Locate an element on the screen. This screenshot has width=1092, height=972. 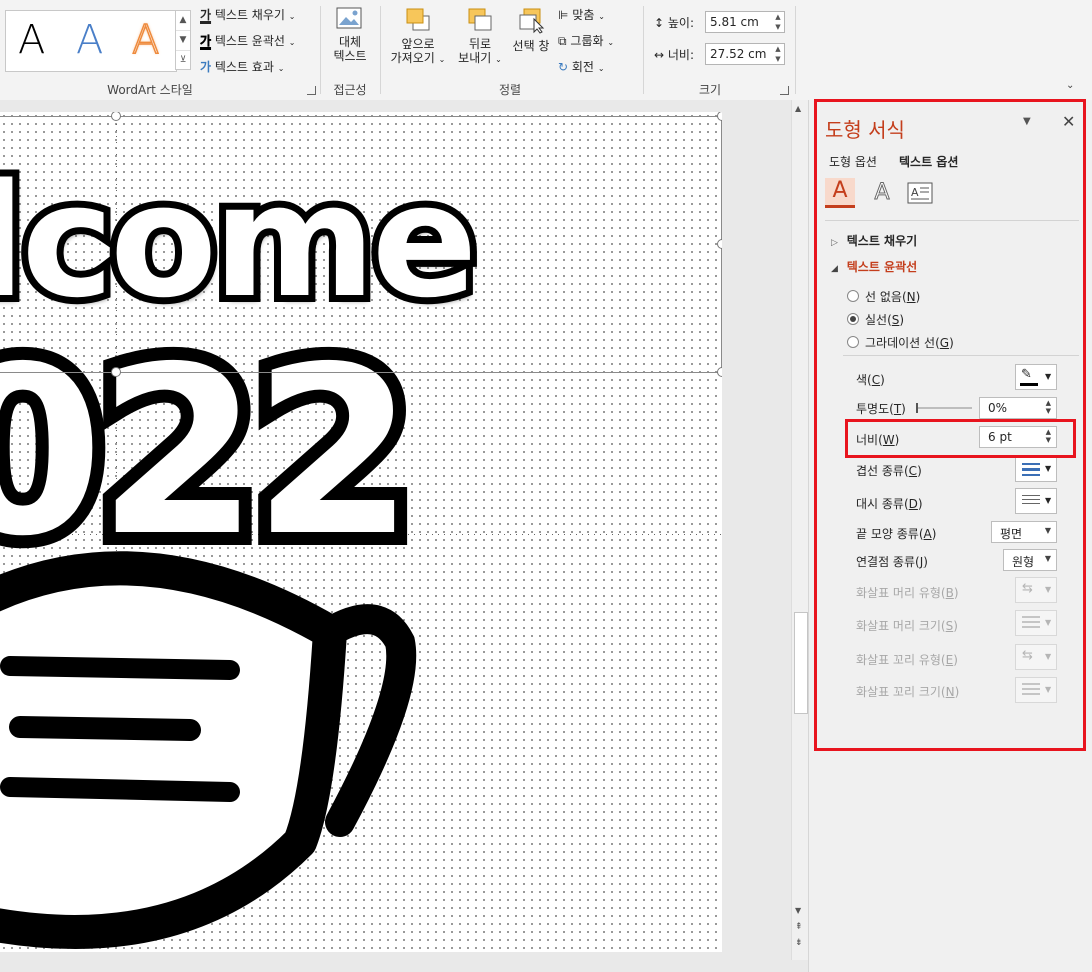
bring-forward-button: 앞으로 가져오기 ⌄ is located at coordinates (418, 36).